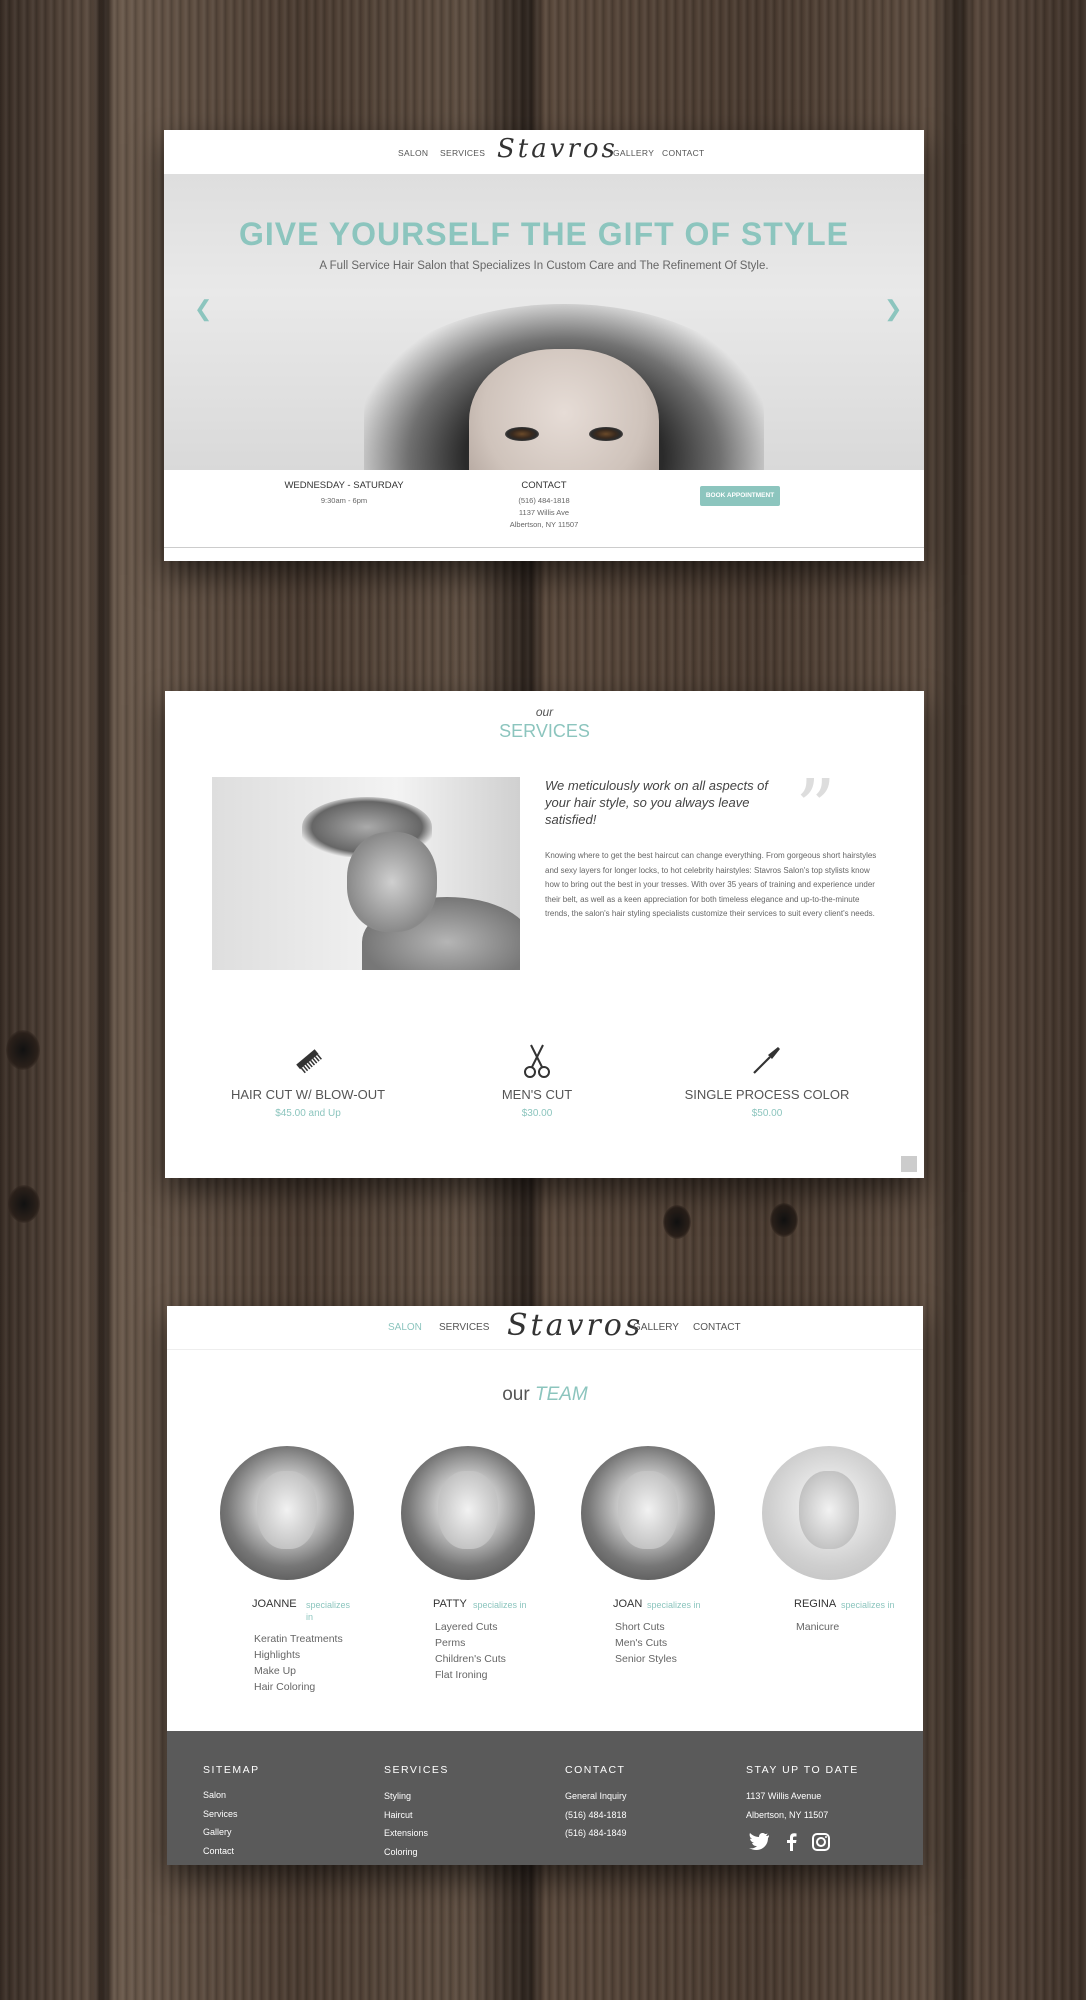 This screenshot has width=1086, height=2000. What do you see at coordinates (909, 1164) in the screenshot?
I see `back-to-top-button` at bounding box center [909, 1164].